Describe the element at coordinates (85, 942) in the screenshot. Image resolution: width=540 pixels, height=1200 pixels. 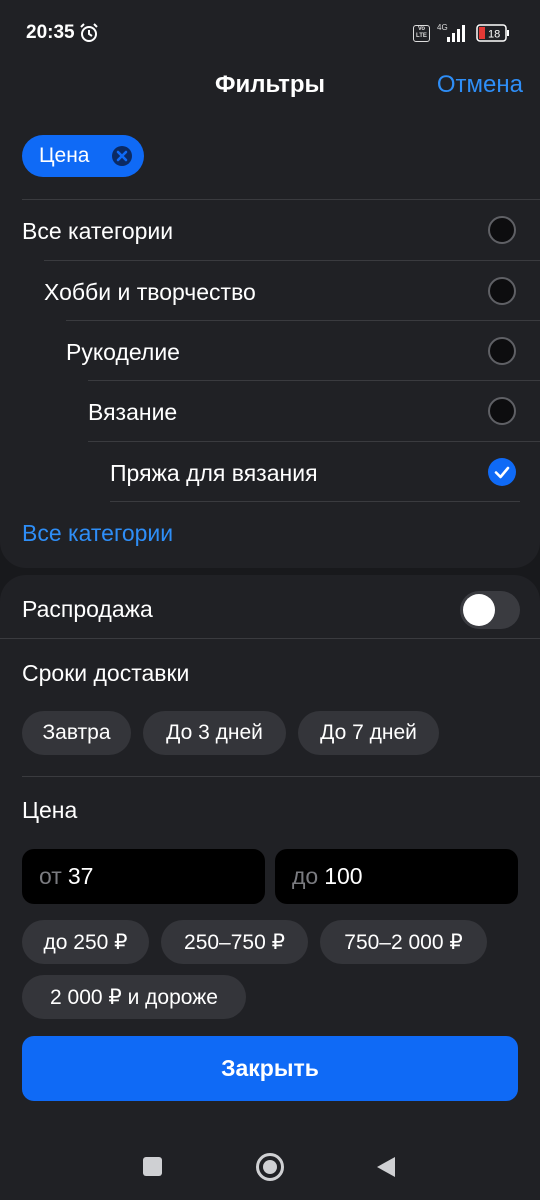
I see `price-preset-chip: до 250 ₽` at that location.